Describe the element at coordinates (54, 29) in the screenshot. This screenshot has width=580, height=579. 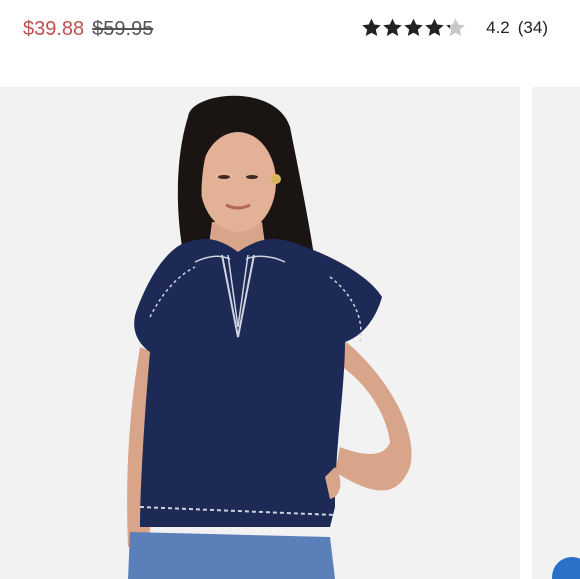
I see `sale-price: $39.88` at that location.